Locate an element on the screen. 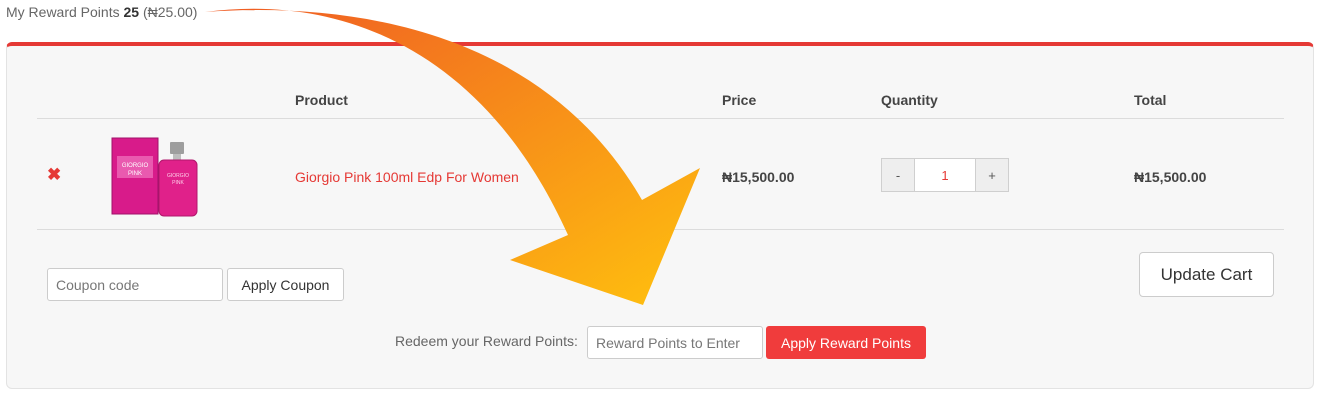  table-row-divider is located at coordinates (660, 229).